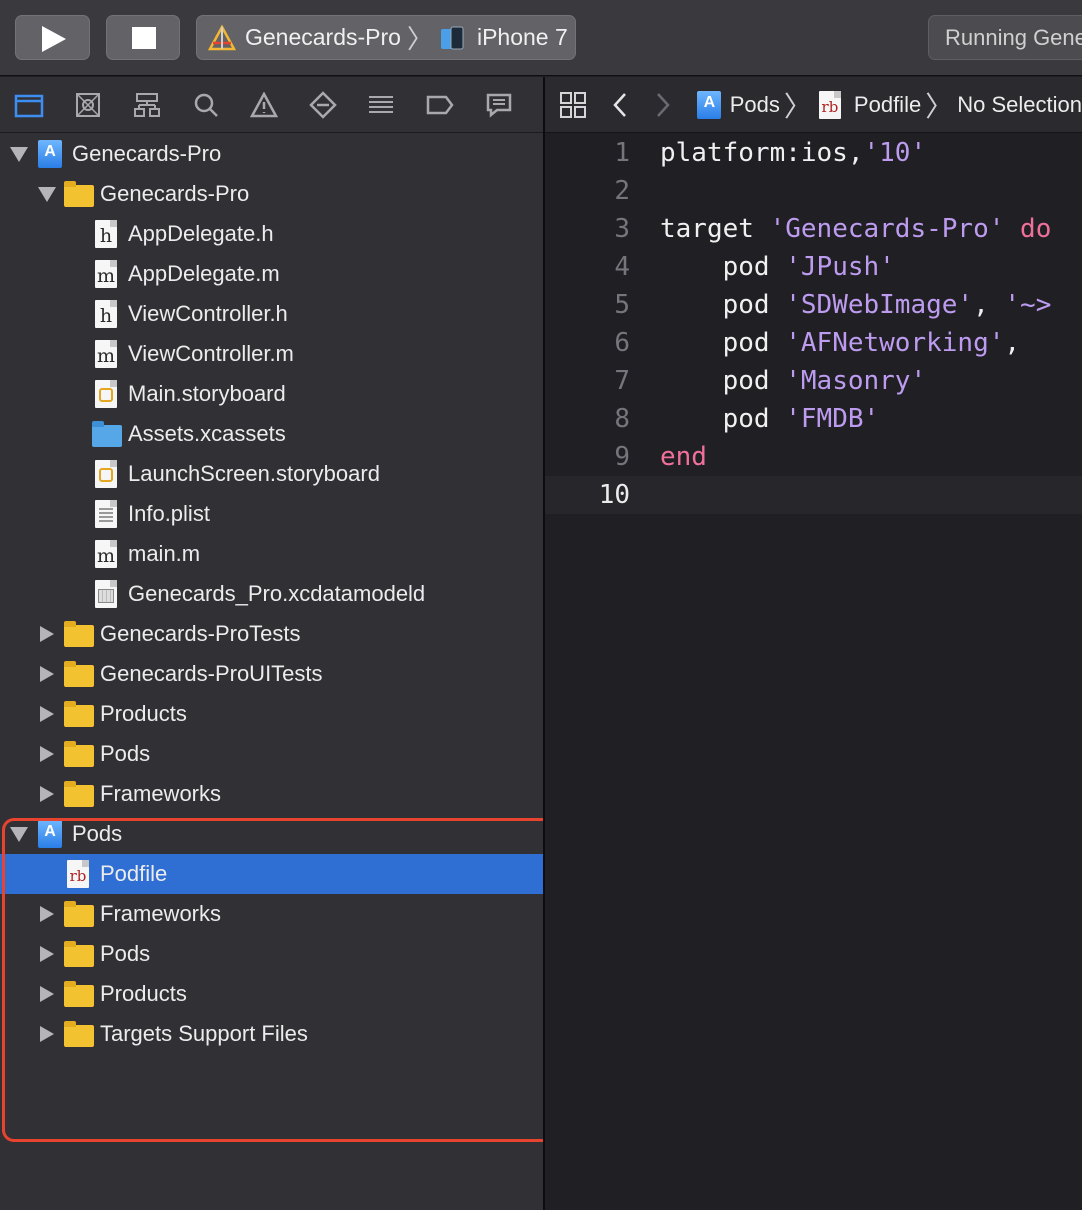 Image resolution: width=1082 pixels, height=1210 pixels. Describe the element at coordinates (895, 343) in the screenshot. I see `code-token: 'AFNetworking'` at that location.